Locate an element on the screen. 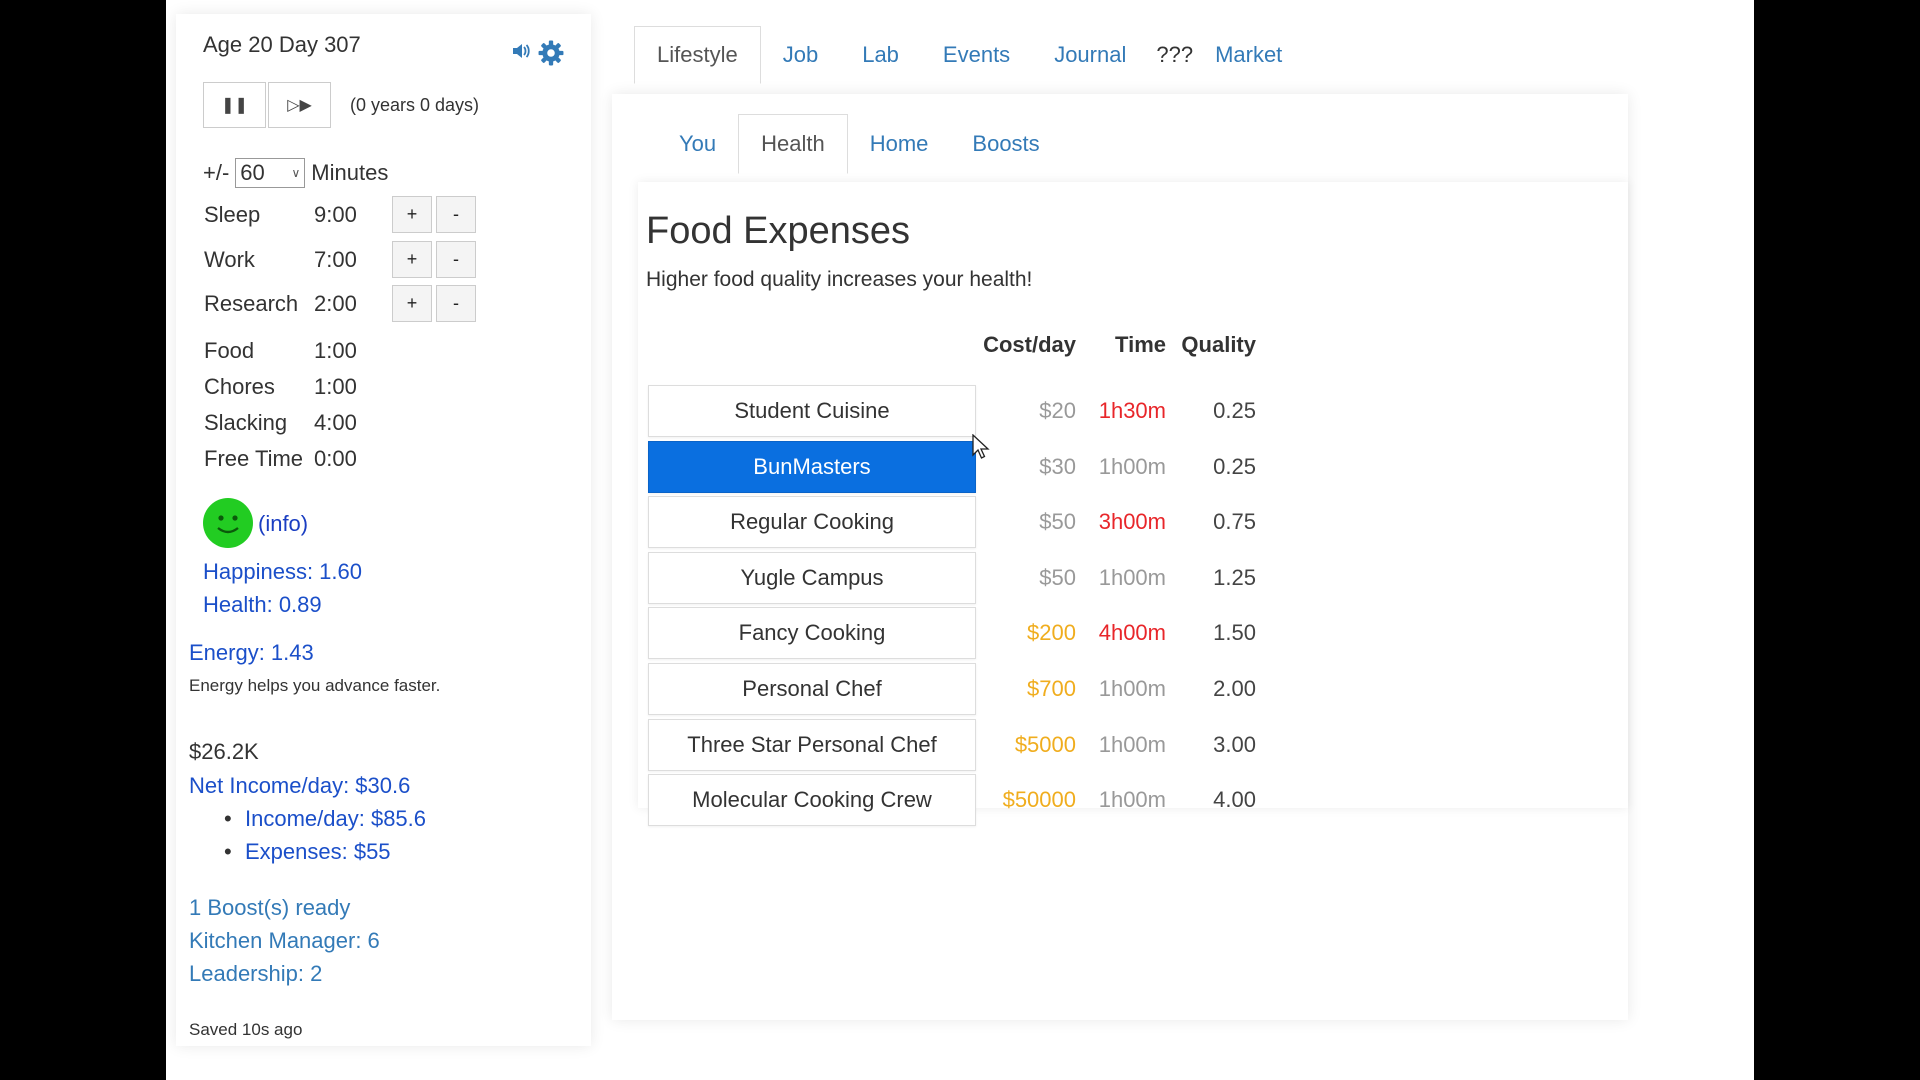 This screenshot has height=1080, width=1920. food-quality: 3.00 is located at coordinates (1234, 744).